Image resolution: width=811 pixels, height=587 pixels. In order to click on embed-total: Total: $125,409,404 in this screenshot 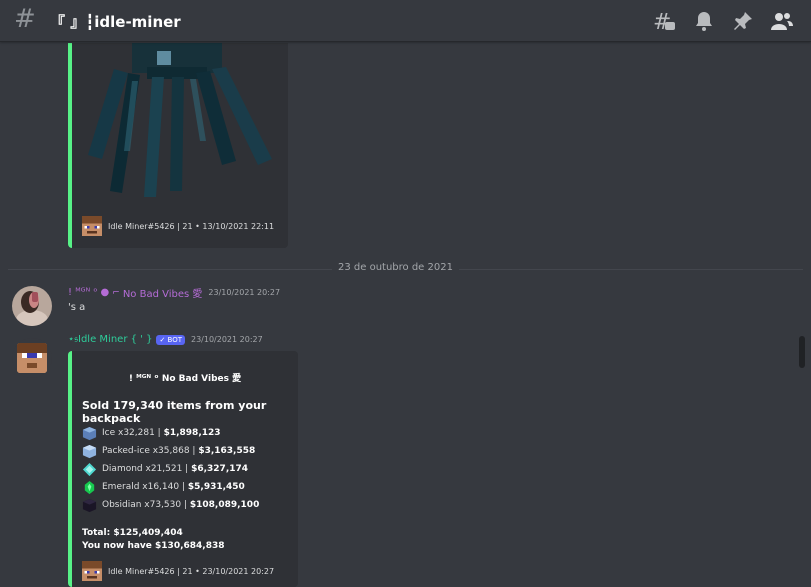, I will do `click(132, 533)`.